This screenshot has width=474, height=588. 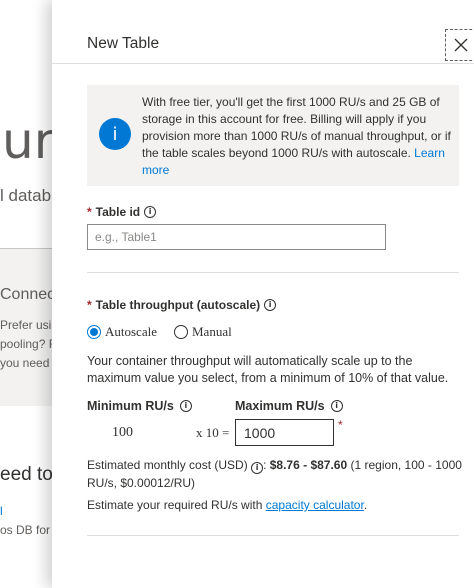 I want to click on min-ru-label: Minimum RU/s, so click(x=130, y=406).